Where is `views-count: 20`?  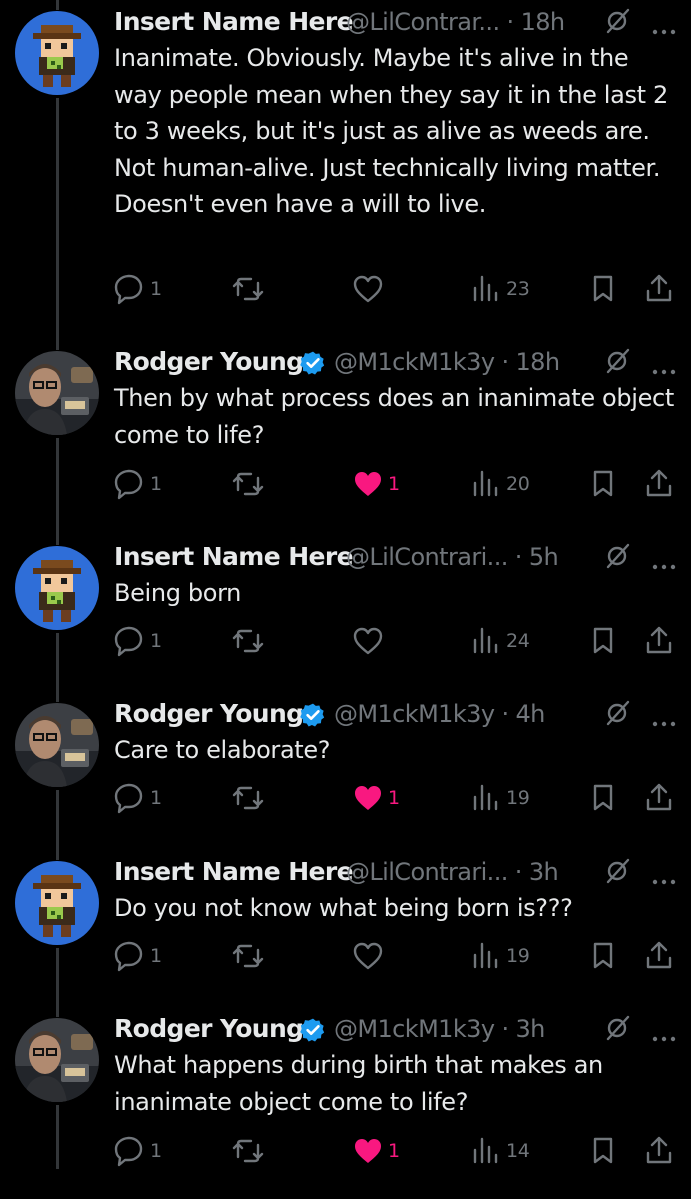 views-count: 20 is located at coordinates (518, 484).